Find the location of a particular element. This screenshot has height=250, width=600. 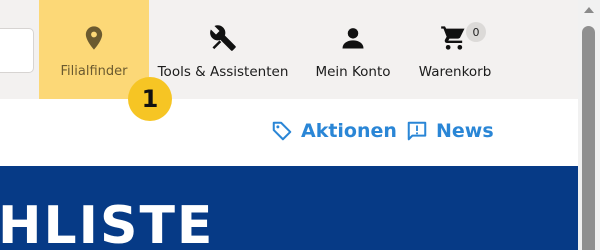

tag-icon is located at coordinates (282, 131).